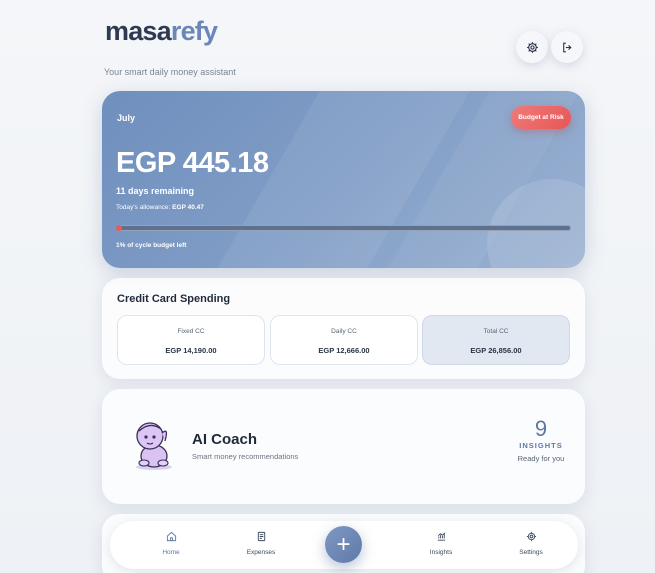 The width and height of the screenshot is (655, 573). I want to click on coach-subtitle: Smart money recommendations, so click(245, 456).